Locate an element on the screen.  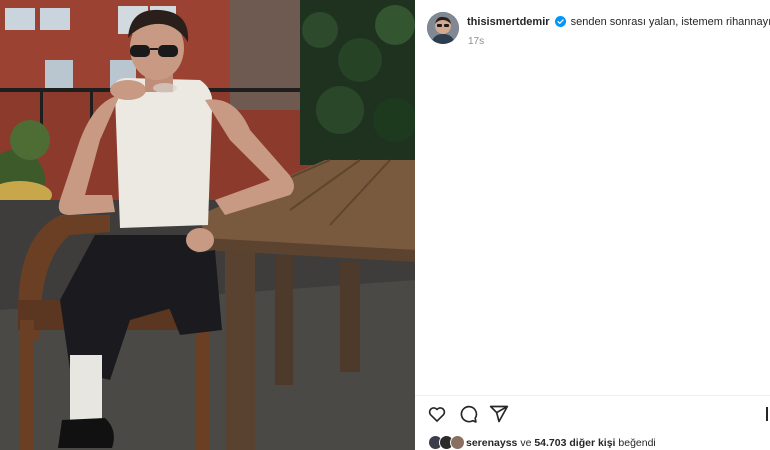
heart-icon is located at coordinates (437, 414).